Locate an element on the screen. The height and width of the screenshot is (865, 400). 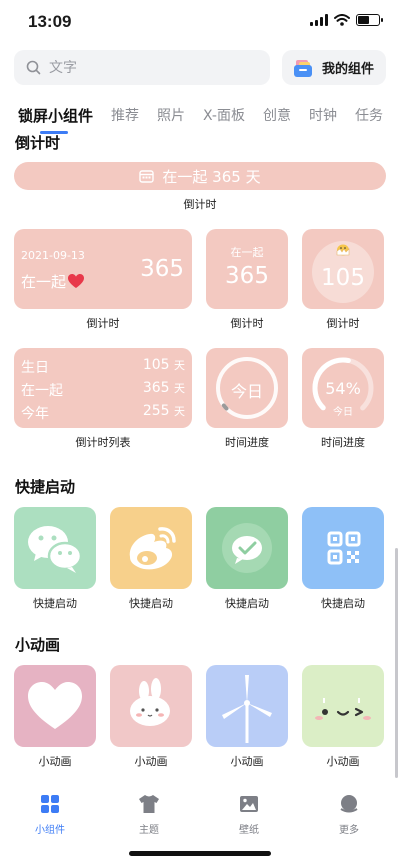
countdown-circle-number: 105 is located at coordinates (343, 278).